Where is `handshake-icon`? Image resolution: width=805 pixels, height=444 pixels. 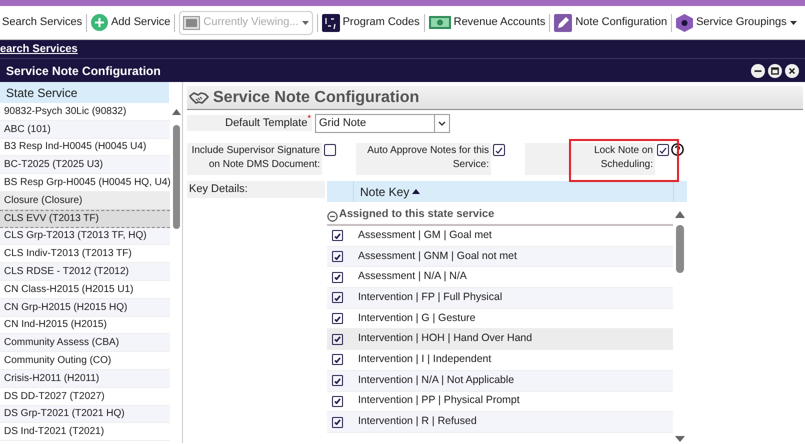 handshake-icon is located at coordinates (199, 97).